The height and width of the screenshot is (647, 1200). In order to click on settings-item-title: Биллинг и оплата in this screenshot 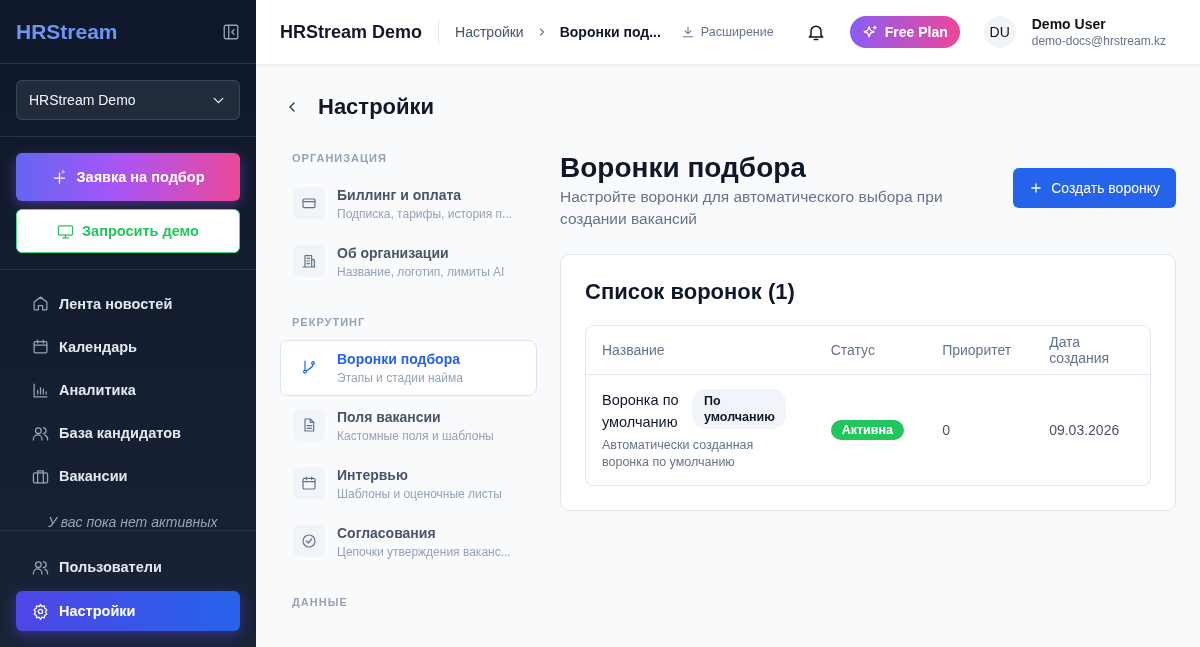, I will do `click(400, 195)`.